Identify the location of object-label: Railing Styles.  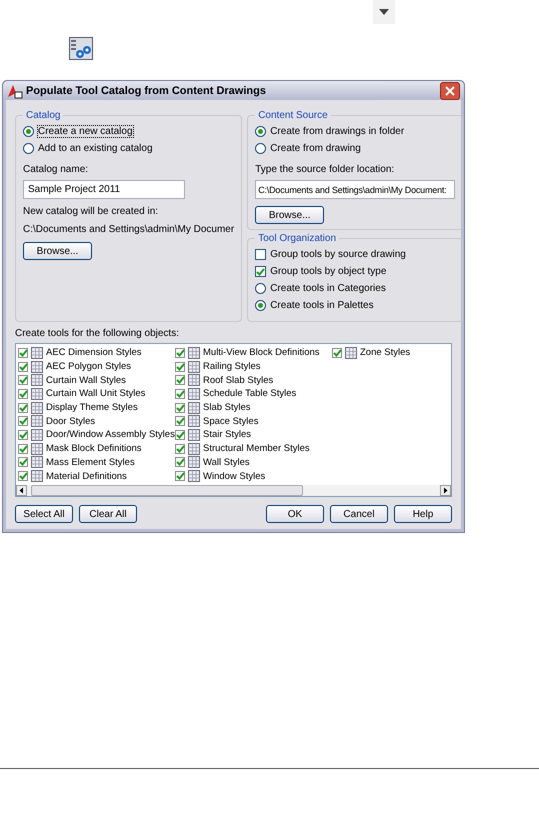
(232, 366).